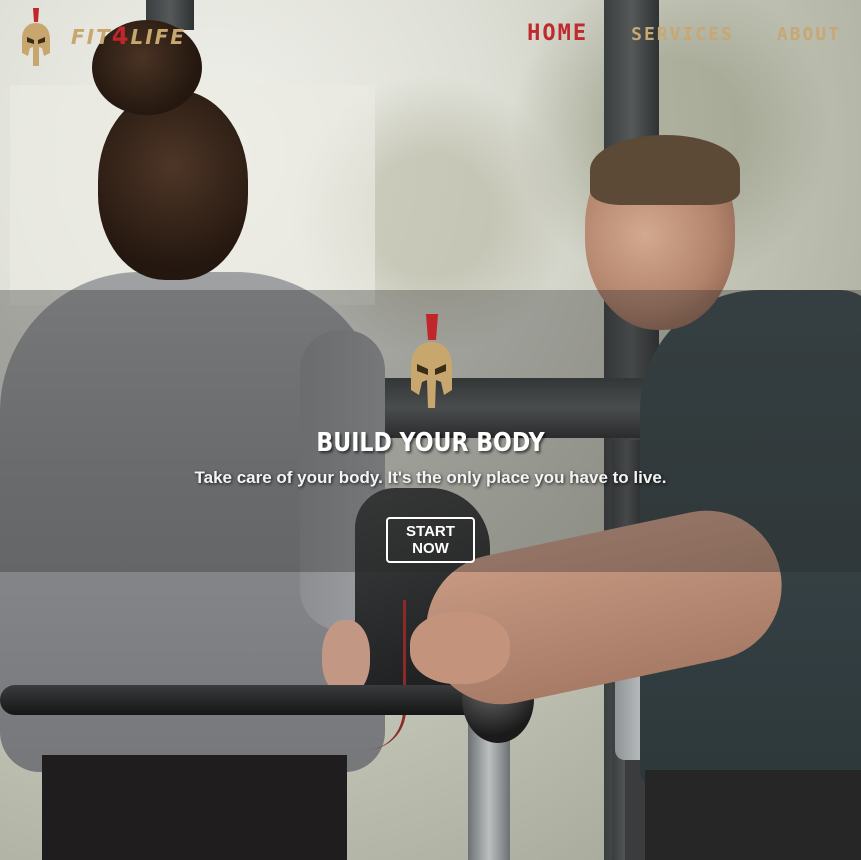 The width and height of the screenshot is (861, 860). I want to click on brand-wordmark: FIT4LIFE, so click(128, 36).